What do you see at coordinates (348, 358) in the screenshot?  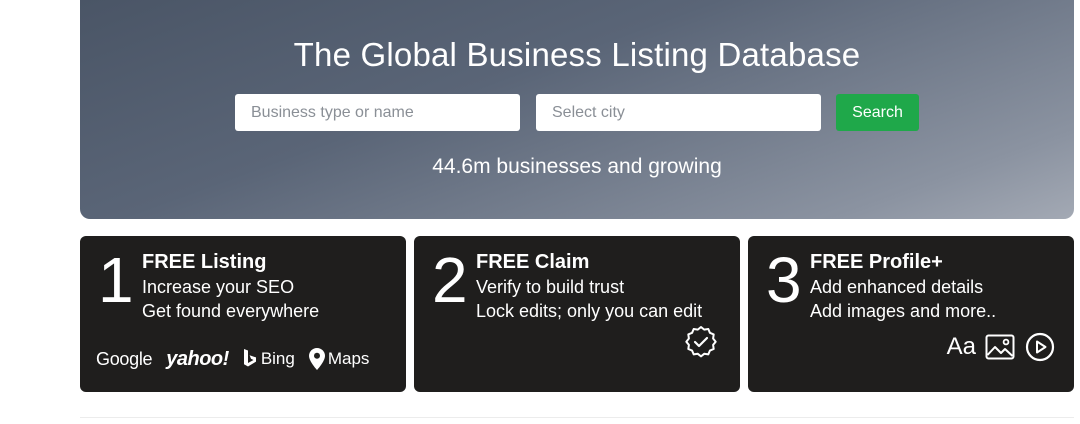 I see `maps-label: Maps` at bounding box center [348, 358].